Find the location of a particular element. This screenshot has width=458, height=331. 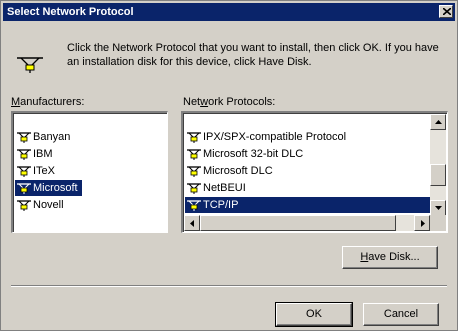

list-item: Microsoft 32-bit DLC is located at coordinates (246, 154).